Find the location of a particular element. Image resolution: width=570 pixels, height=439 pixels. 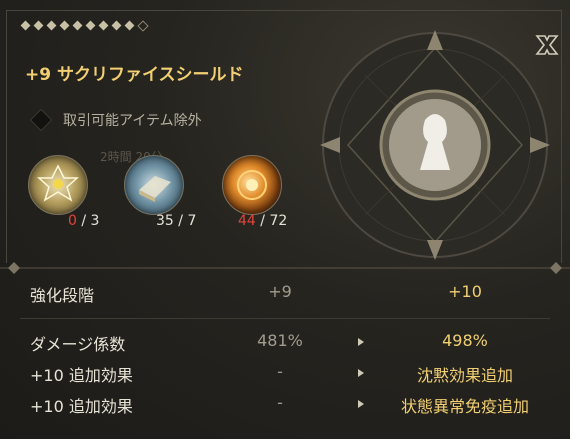

material-have: 44 is located at coordinates (247, 221).